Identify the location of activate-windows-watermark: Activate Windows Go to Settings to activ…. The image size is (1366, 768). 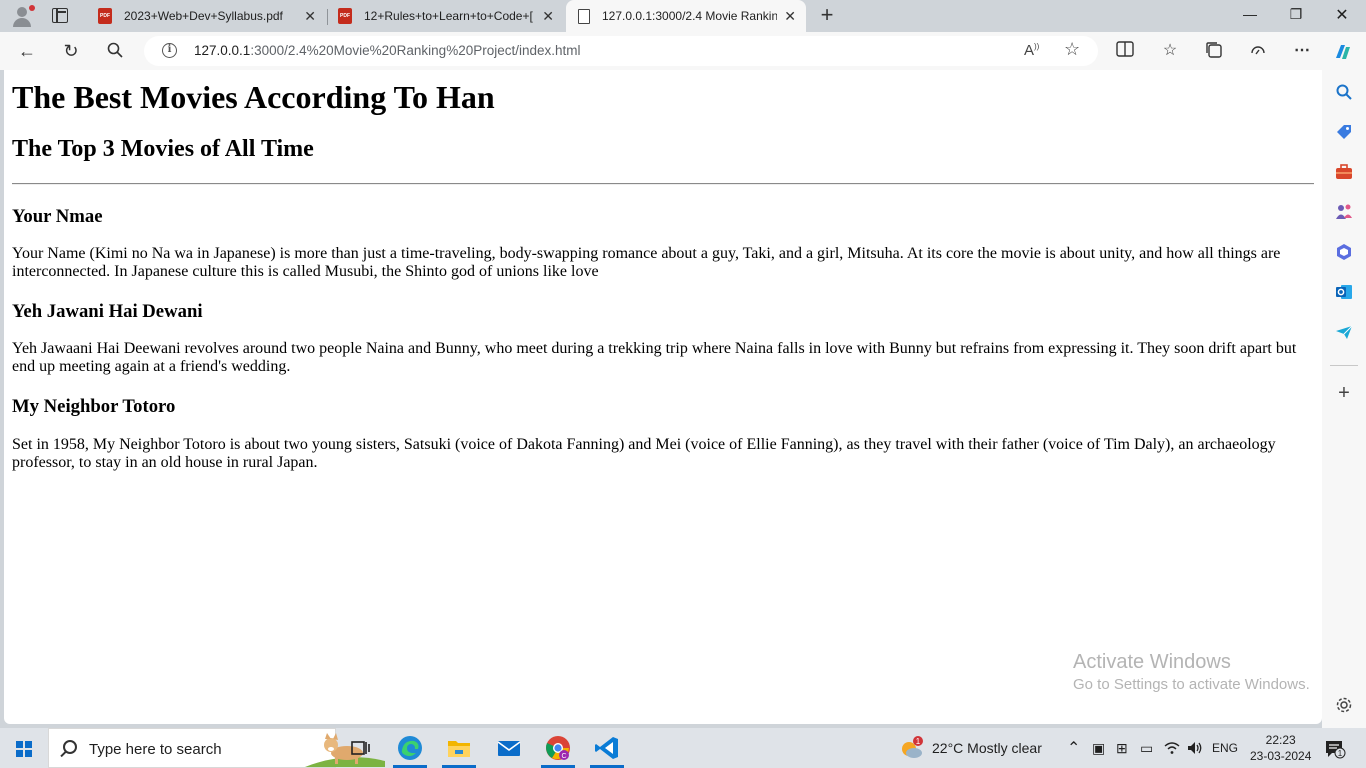
(1191, 672).